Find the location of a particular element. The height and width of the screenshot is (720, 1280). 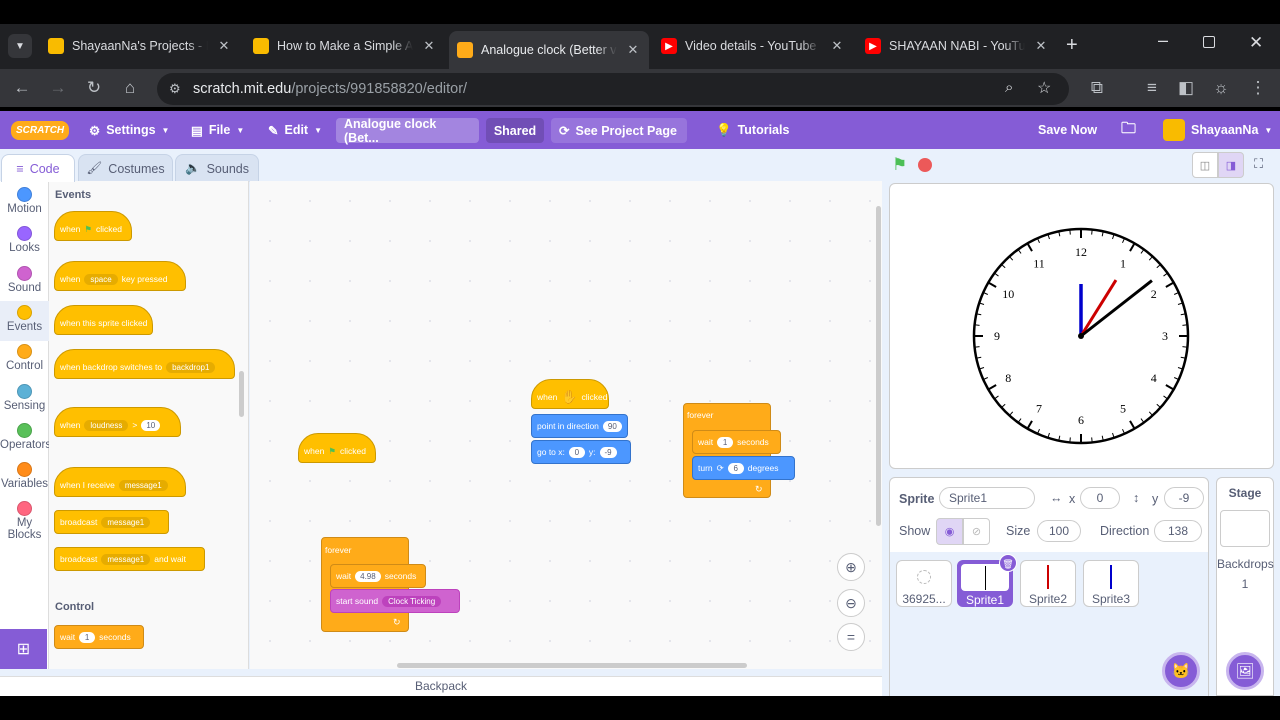

zoom-in-icon: ⊕ is located at coordinates (851, 567).